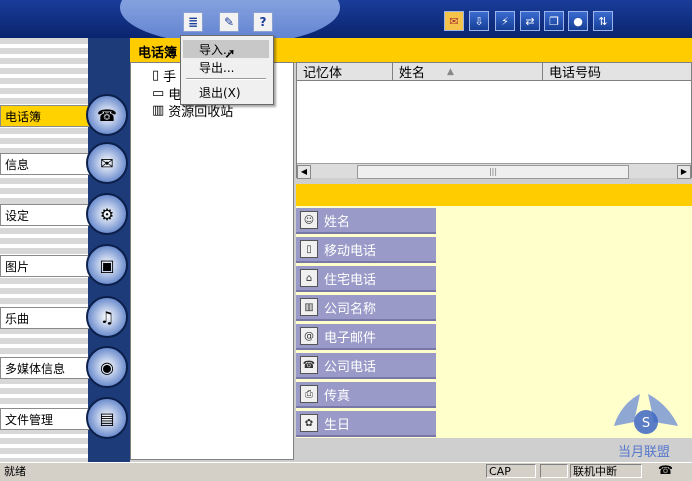 The width and height of the screenshot is (692, 481). I want to click on scroll-right-icon: ▶, so click(684, 172).